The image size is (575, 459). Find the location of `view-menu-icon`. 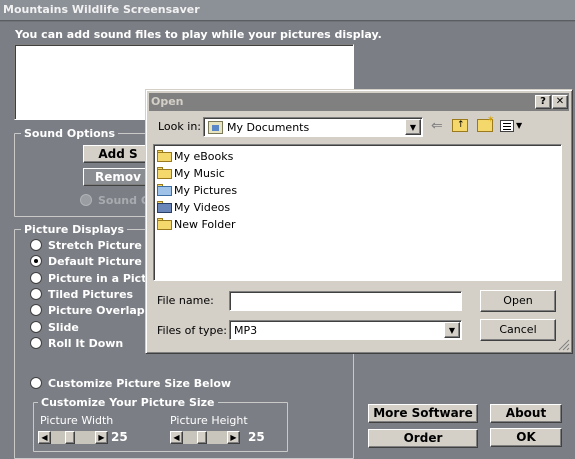

view-menu-icon is located at coordinates (507, 126).